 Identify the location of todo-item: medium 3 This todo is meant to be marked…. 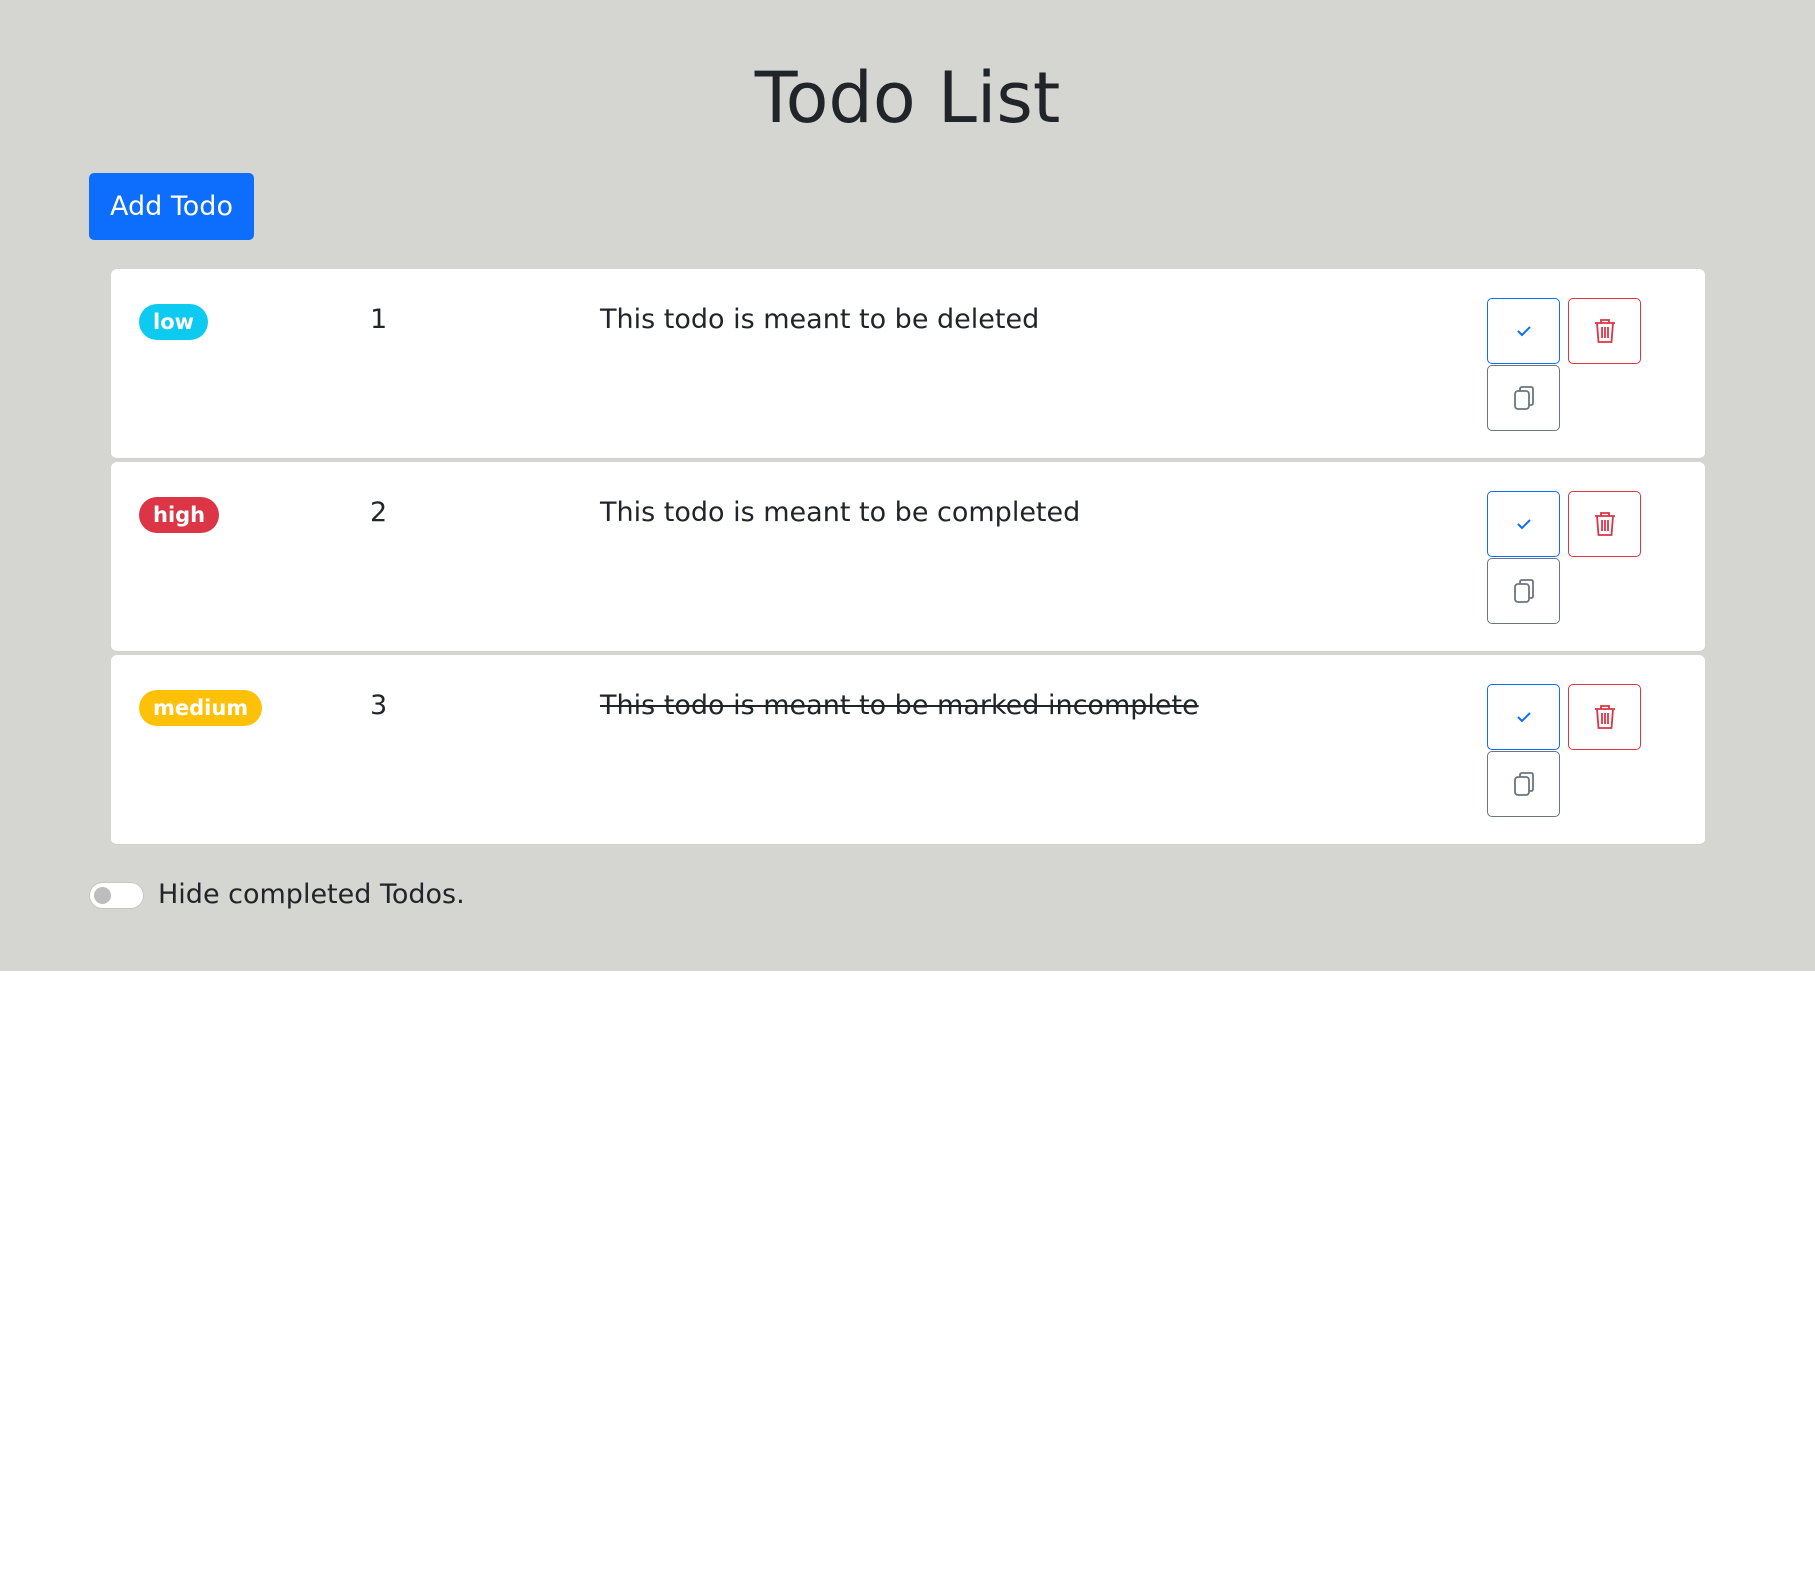
(908, 750).